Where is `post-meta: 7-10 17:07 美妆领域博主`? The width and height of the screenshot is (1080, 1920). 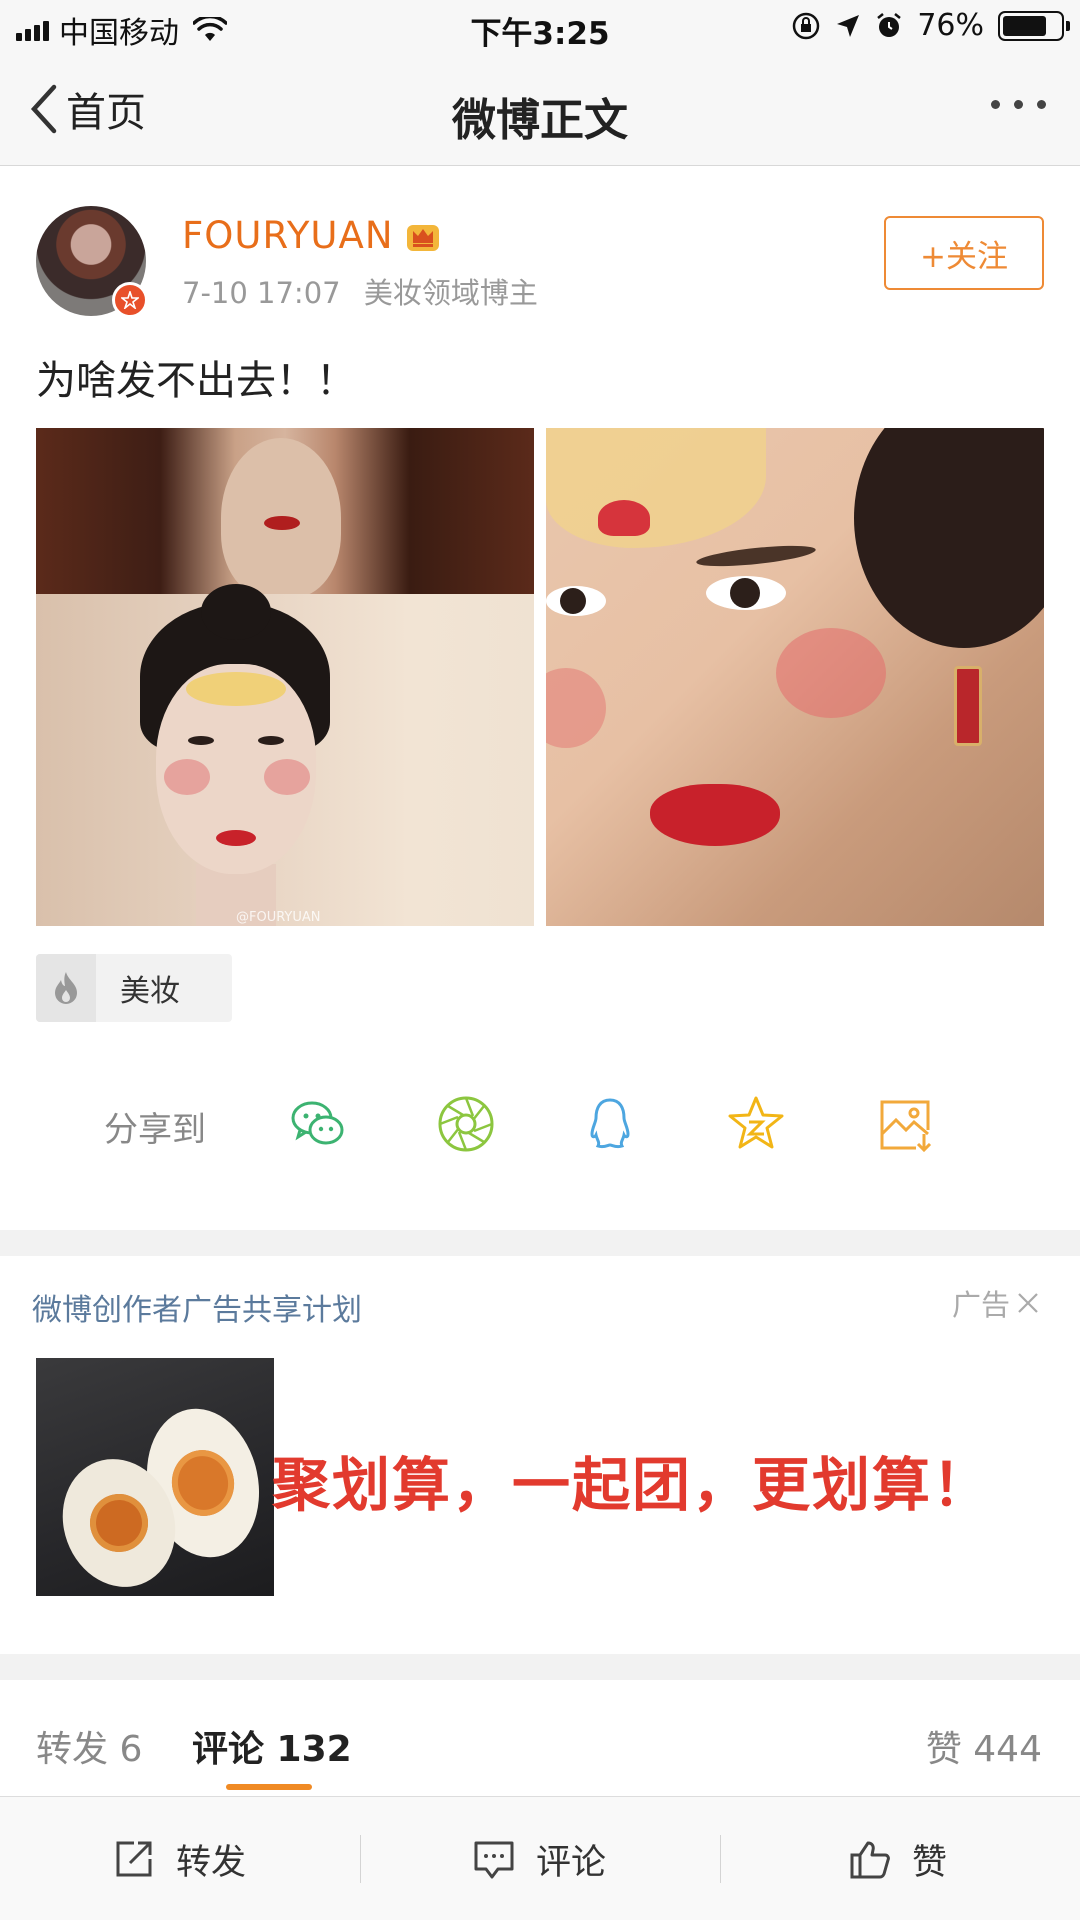
post-meta: 7-10 17:07 美妆领域博主 is located at coordinates (360, 291).